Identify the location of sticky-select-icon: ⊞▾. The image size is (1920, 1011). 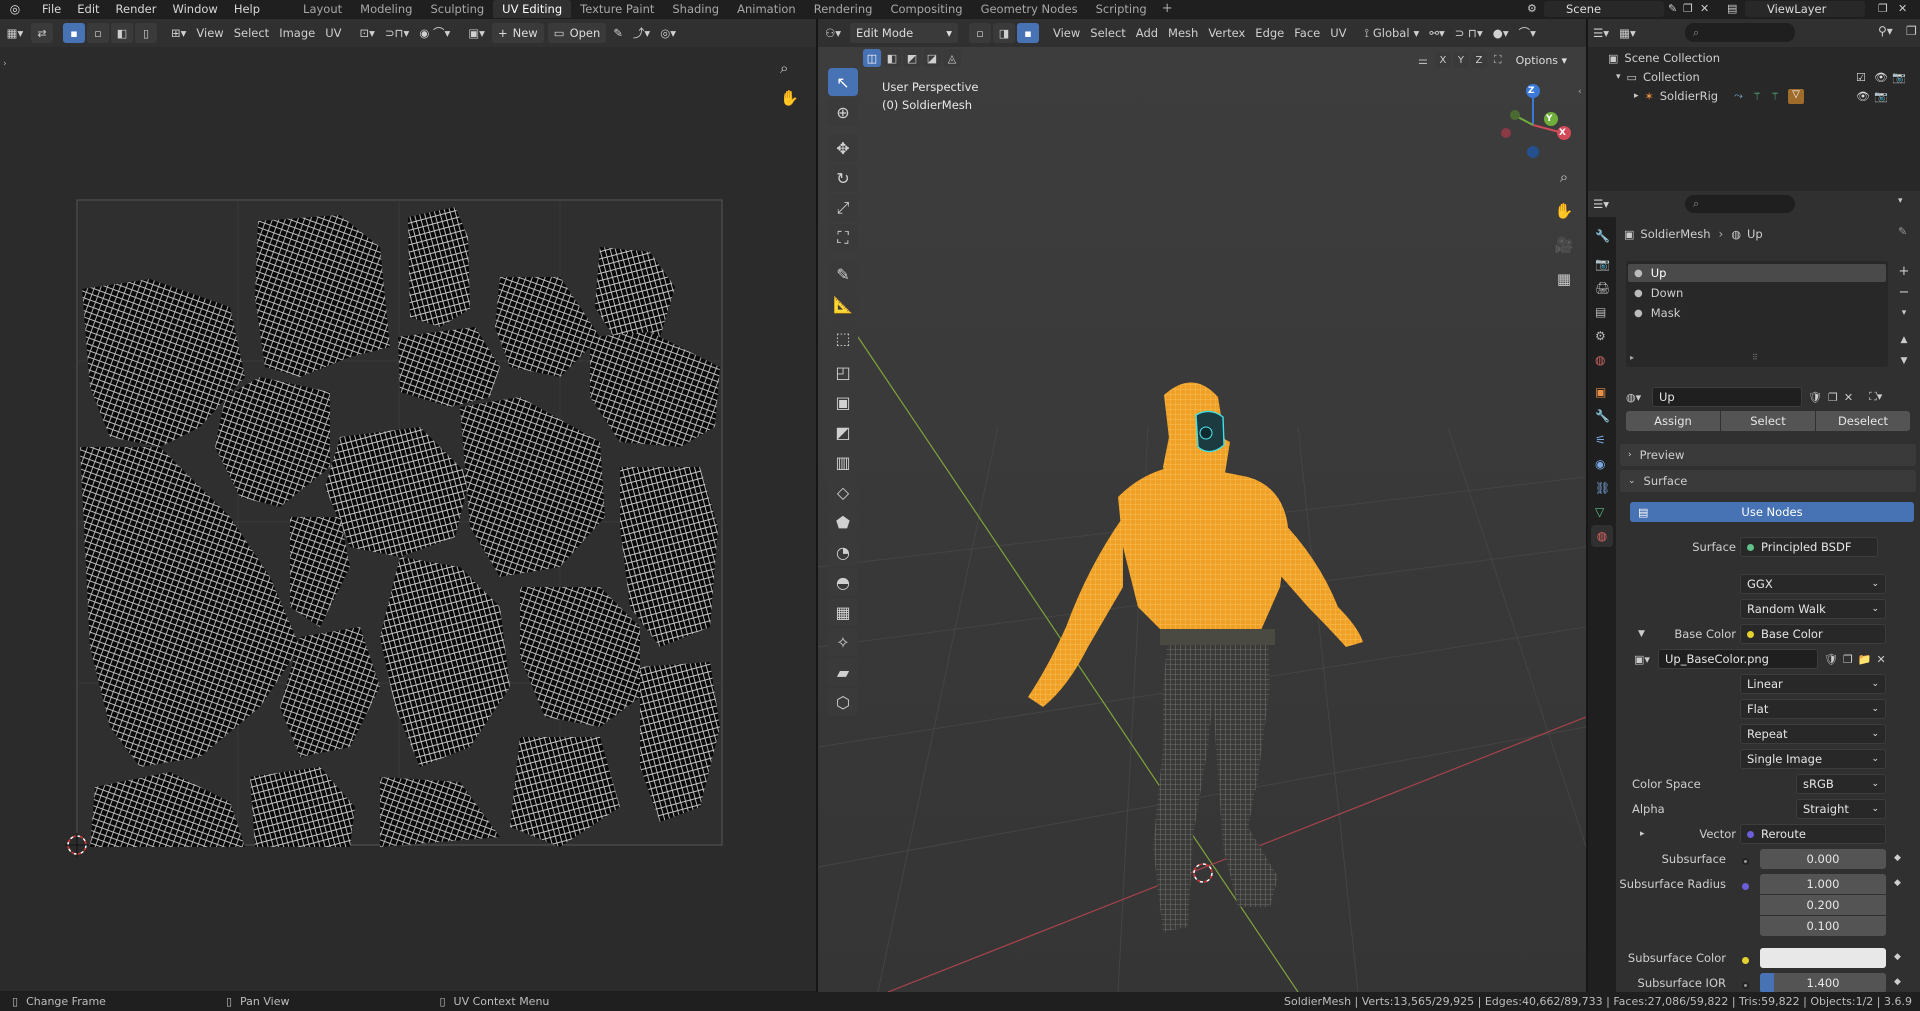
(178, 33).